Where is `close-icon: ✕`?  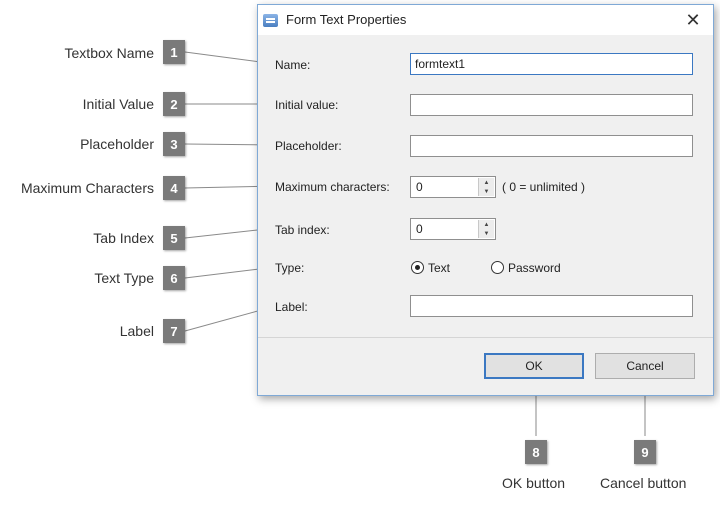
close-icon: ✕ is located at coordinates (693, 20).